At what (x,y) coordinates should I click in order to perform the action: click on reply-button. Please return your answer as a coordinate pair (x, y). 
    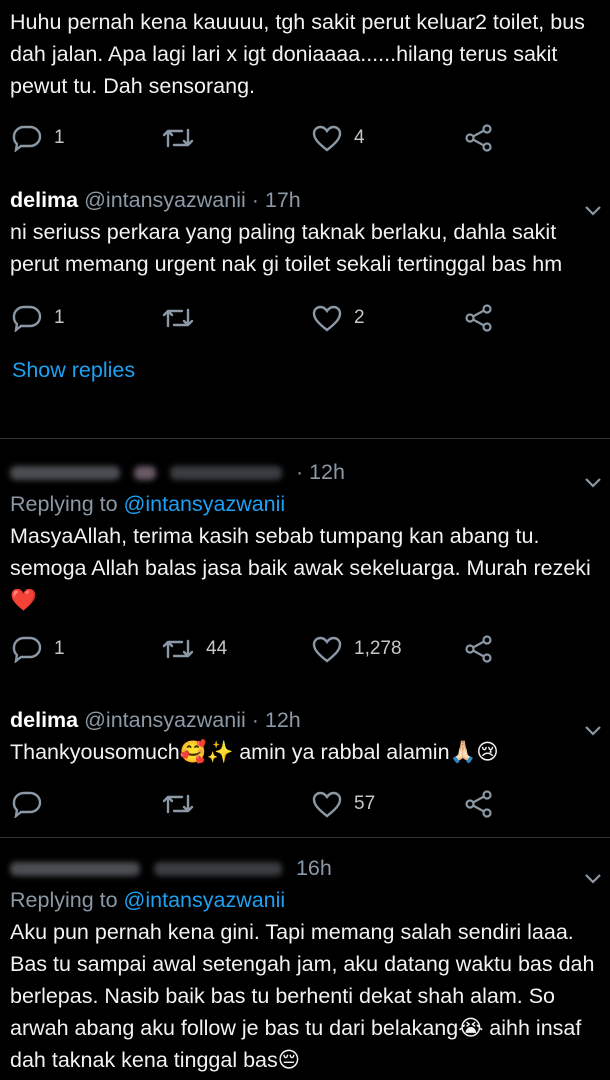
    Looking at the image, I should click on (27, 804).